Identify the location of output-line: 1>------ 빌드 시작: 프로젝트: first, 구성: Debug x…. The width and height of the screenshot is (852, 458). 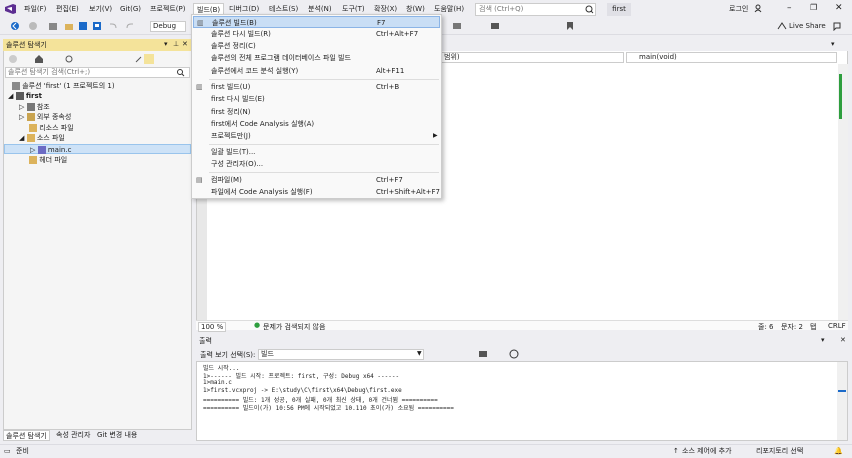
(301, 376).